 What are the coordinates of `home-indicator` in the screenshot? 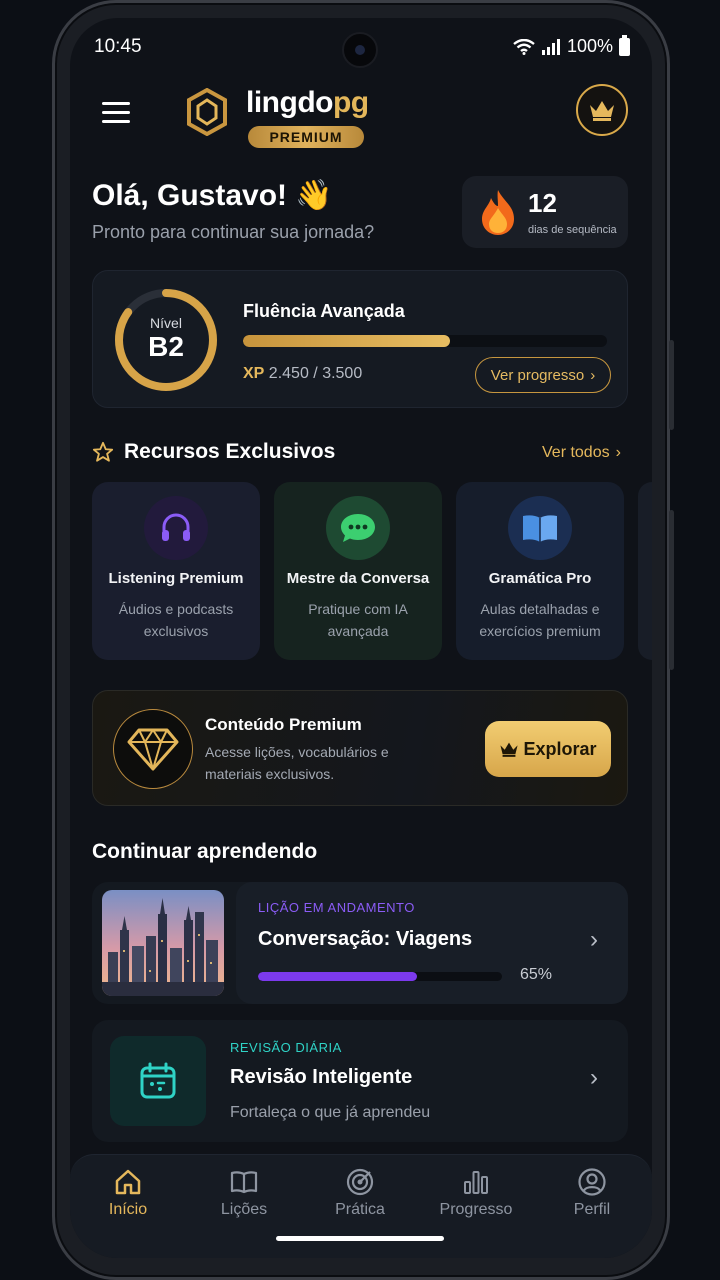 It's located at (360, 1238).